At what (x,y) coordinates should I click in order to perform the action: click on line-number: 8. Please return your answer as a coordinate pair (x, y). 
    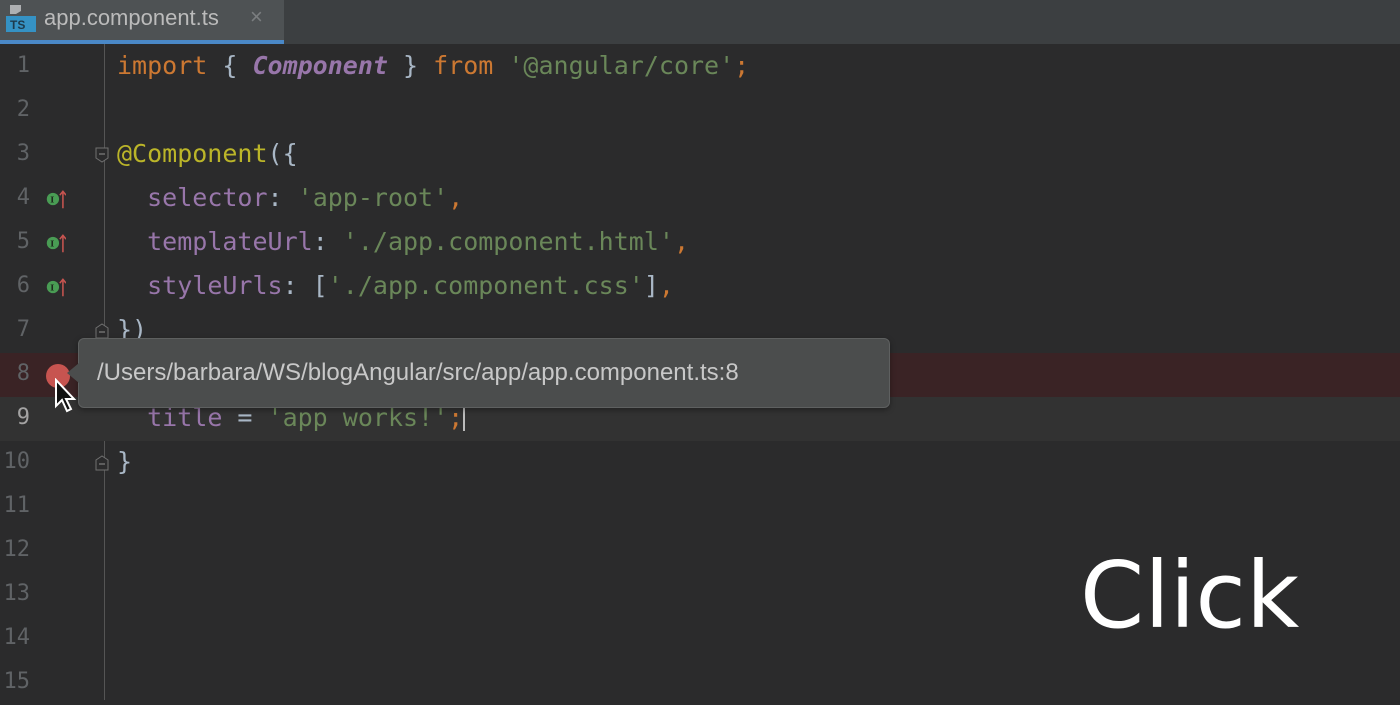
    Looking at the image, I should click on (23, 373).